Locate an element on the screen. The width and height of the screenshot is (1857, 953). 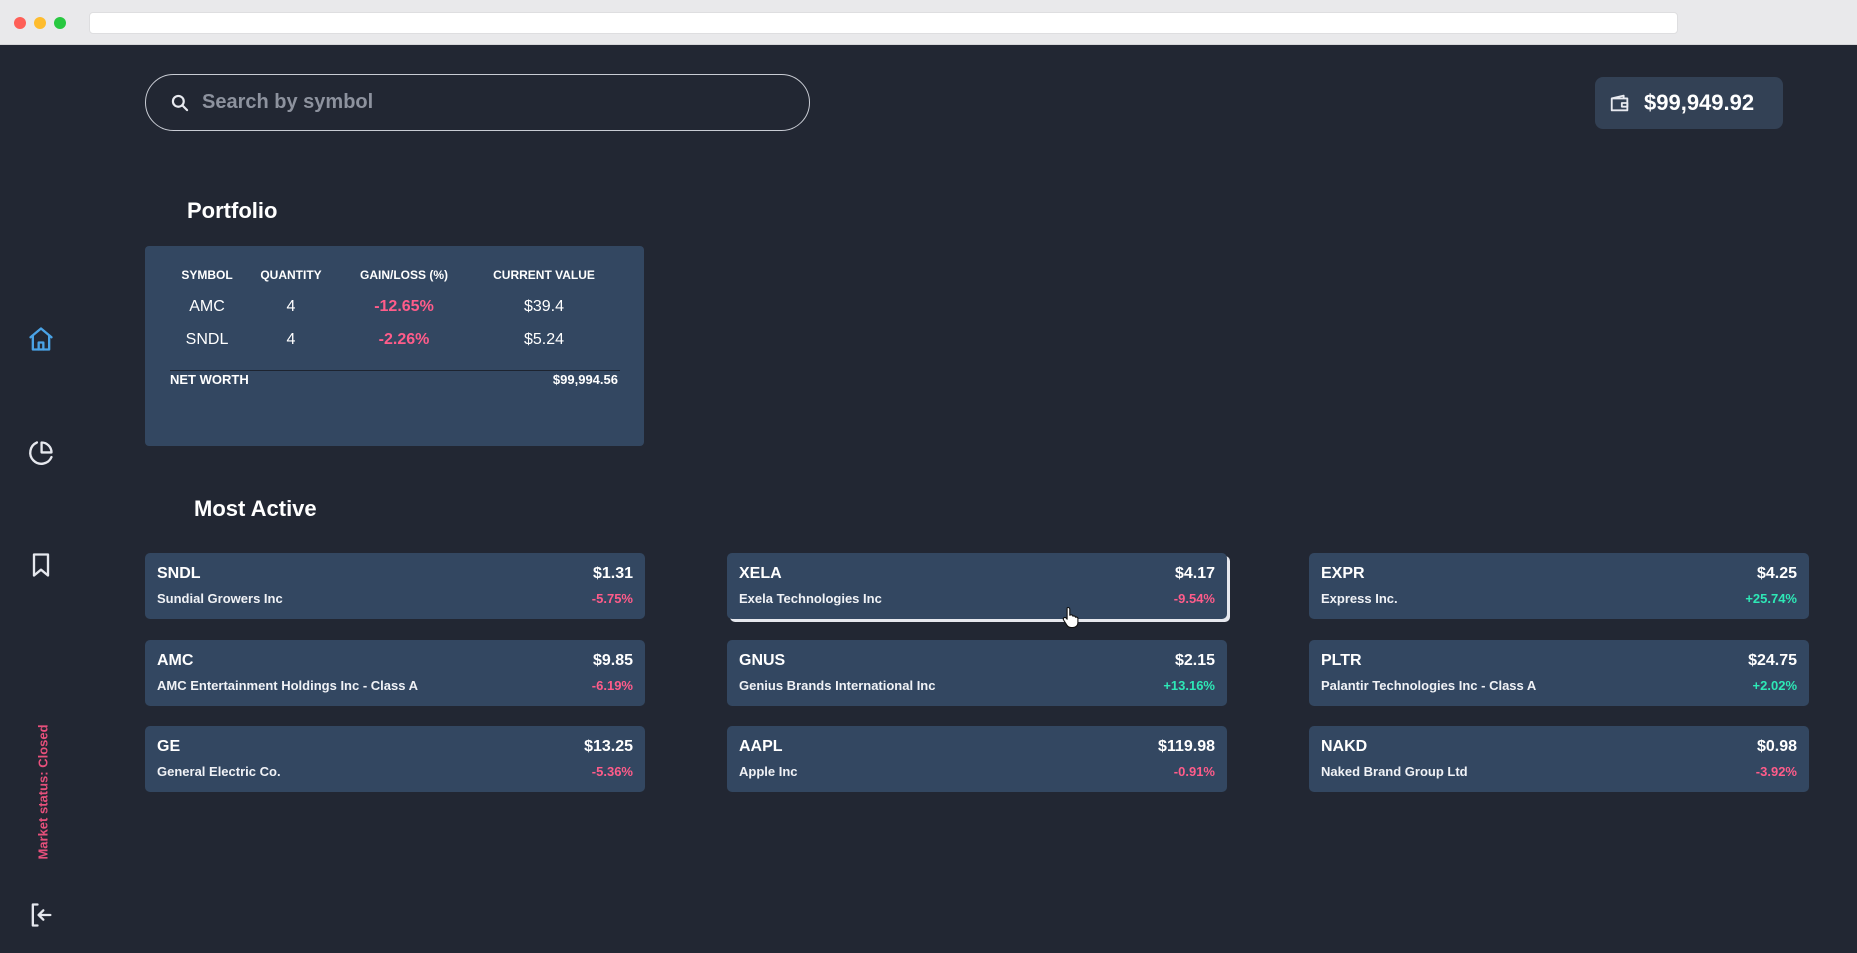
stock-price: $4.17 is located at coordinates (1194, 573).